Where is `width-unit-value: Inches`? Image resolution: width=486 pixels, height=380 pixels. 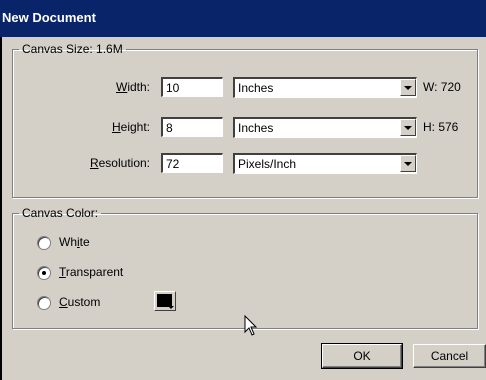 width-unit-value: Inches is located at coordinates (256, 88).